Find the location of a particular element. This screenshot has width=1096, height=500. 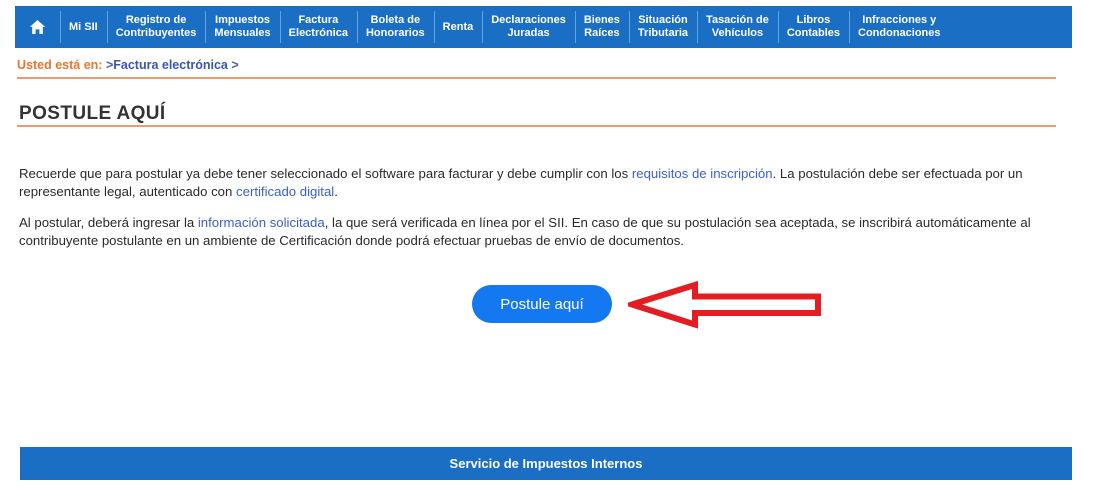

cta-container: Postule aquí is located at coordinates (542, 304).